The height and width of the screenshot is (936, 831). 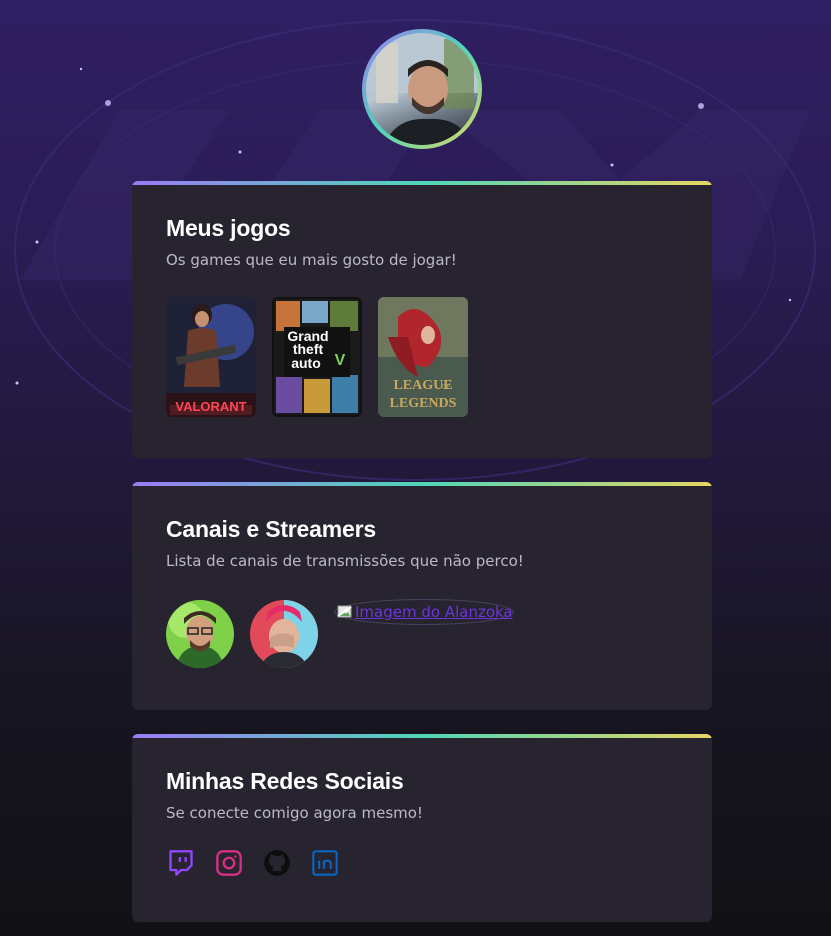 I want to click on game-valorant: VALORANT, so click(x=211, y=357).